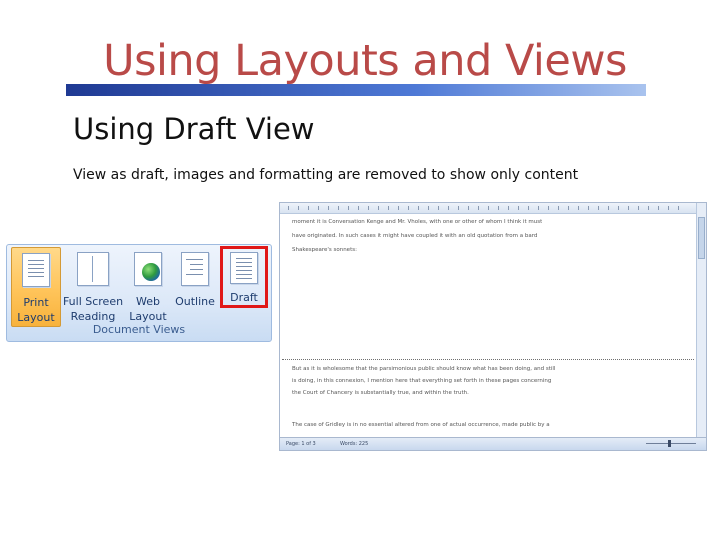 This screenshot has width=720, height=540. What do you see at coordinates (488, 359) in the screenshot?
I see `page-break-separator` at bounding box center [488, 359].